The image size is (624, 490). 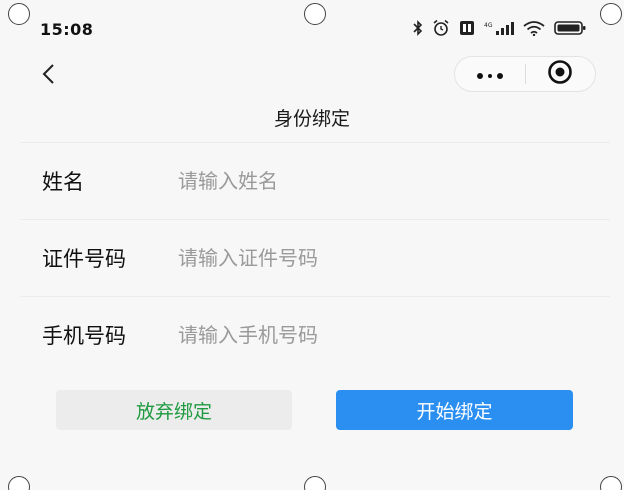 I want to click on cancel-binding-button: 放弃绑定, so click(x=174, y=410).